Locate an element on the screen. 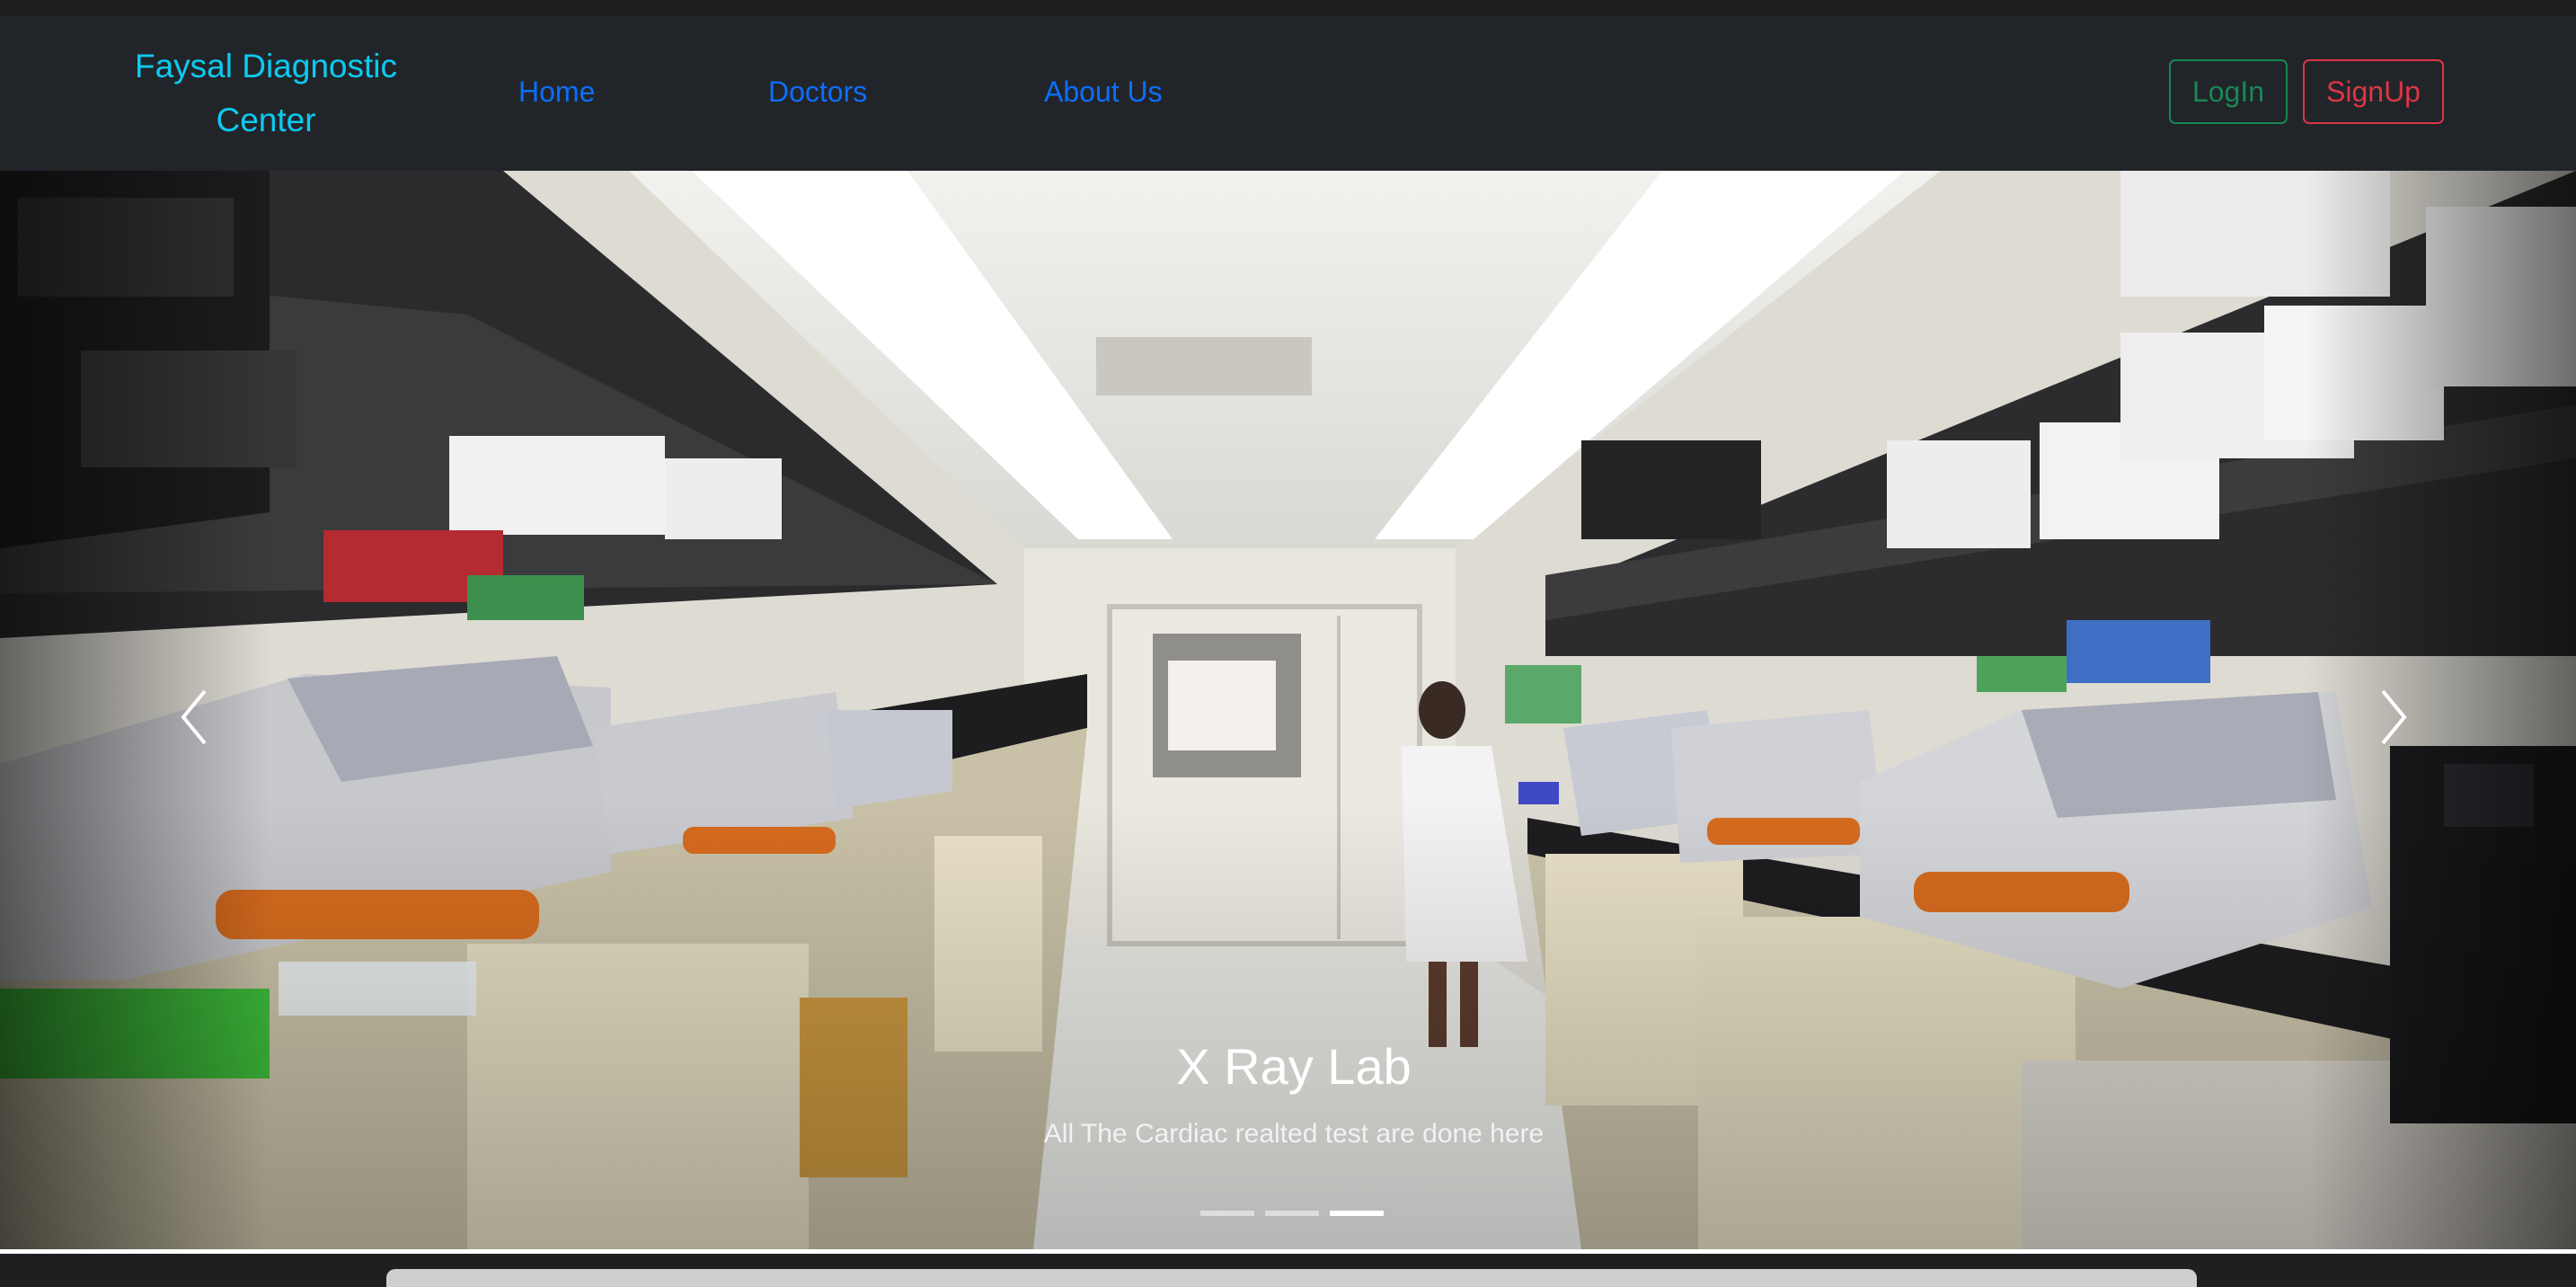 The width and height of the screenshot is (2576, 1287). brand-logo-text: Faysal Diagnostic Center is located at coordinates (266, 93).